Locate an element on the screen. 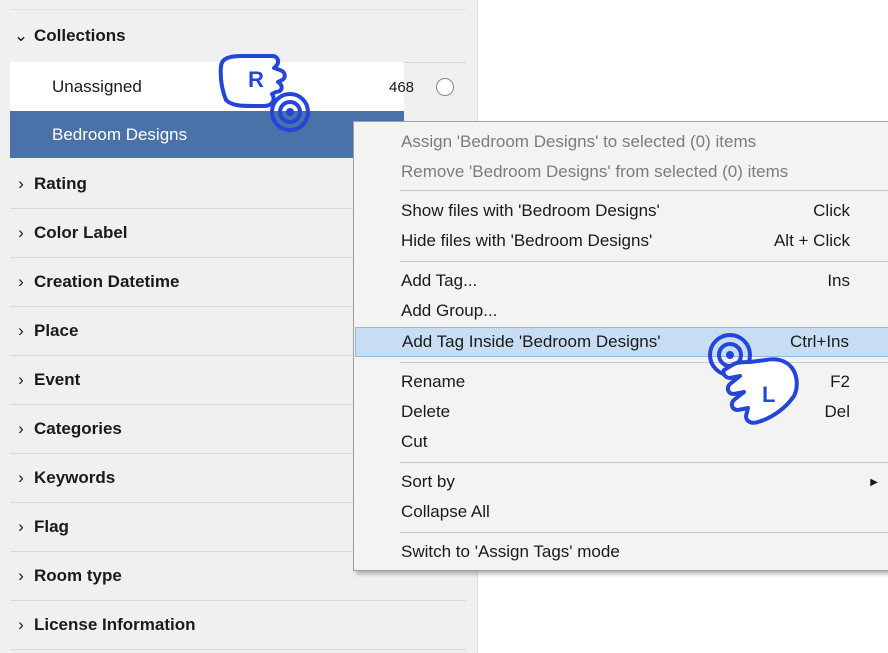 The height and width of the screenshot is (653, 888). menu-item-sort-by: Sort by ▶ is located at coordinates (621, 482).